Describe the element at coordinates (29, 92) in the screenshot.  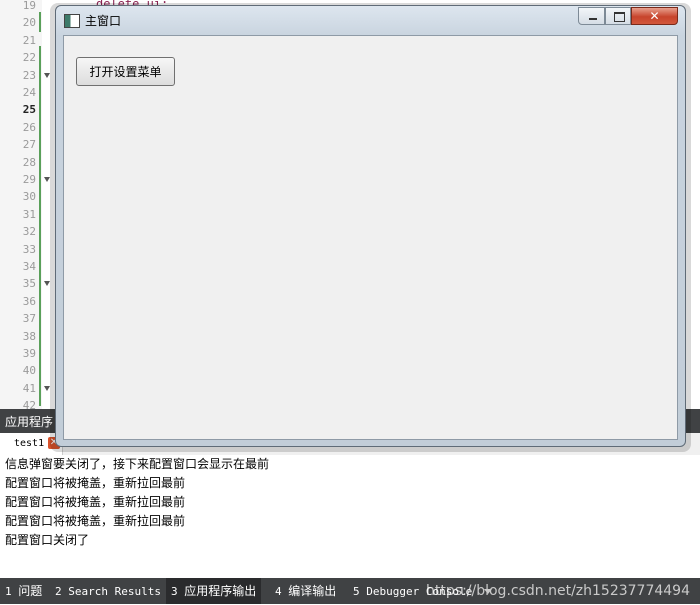
I see `line-number: 24` at that location.